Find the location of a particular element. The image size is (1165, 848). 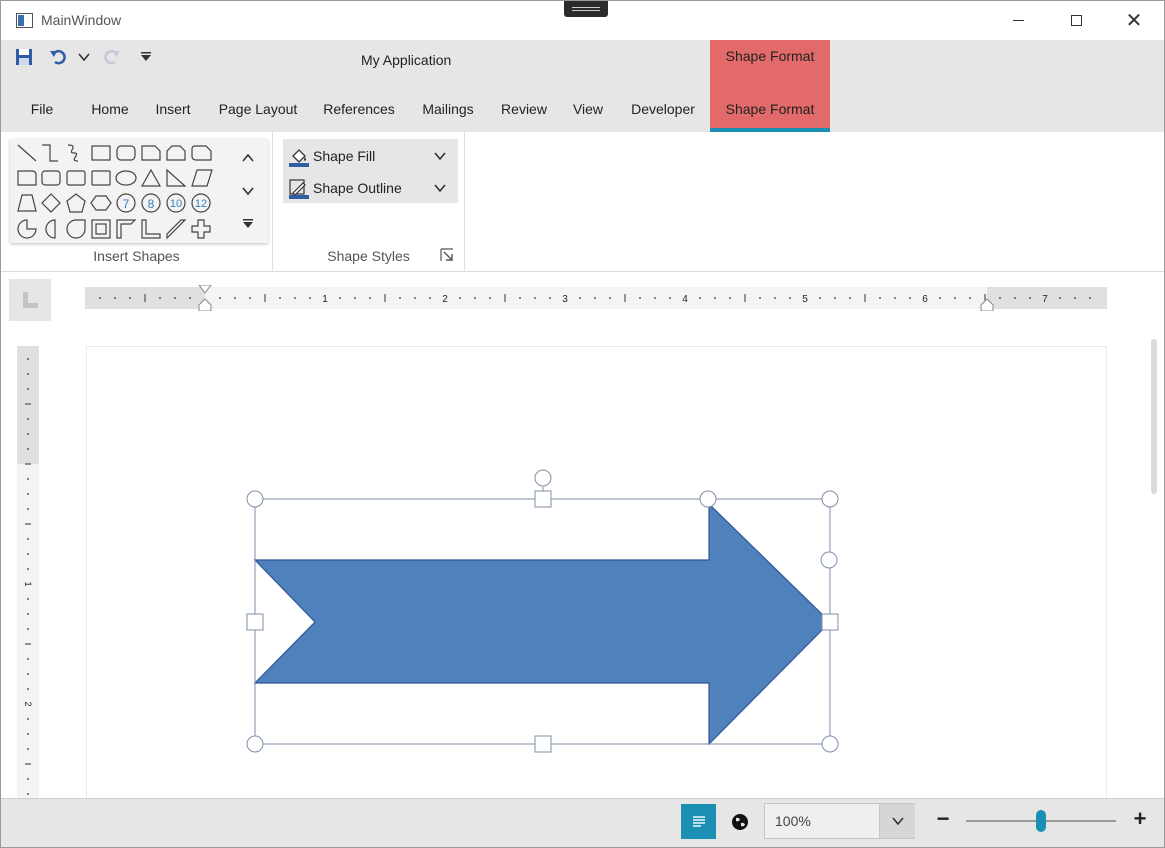

save-button is located at coordinates (24, 57).